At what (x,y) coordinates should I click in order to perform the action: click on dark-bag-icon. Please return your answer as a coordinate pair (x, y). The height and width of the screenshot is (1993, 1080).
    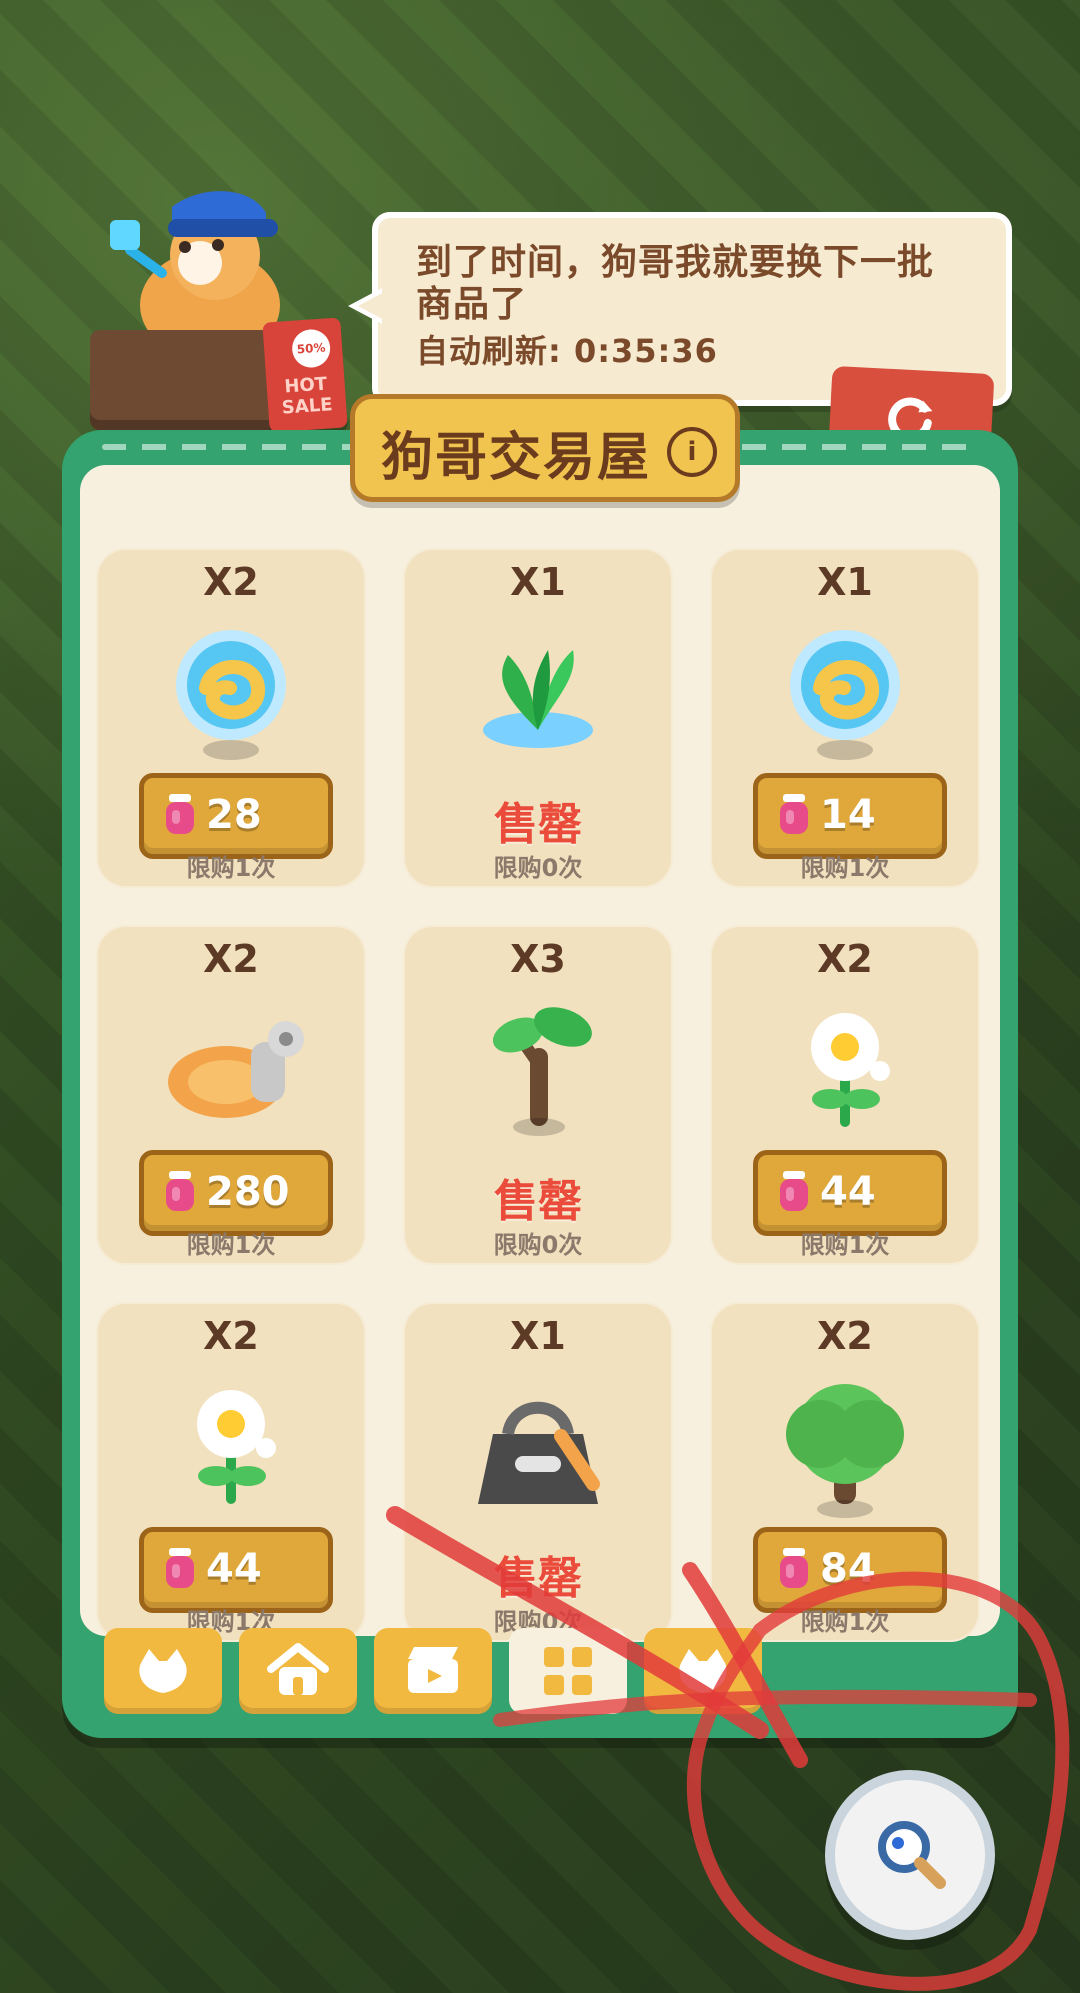
    Looking at the image, I should click on (539, 1452).